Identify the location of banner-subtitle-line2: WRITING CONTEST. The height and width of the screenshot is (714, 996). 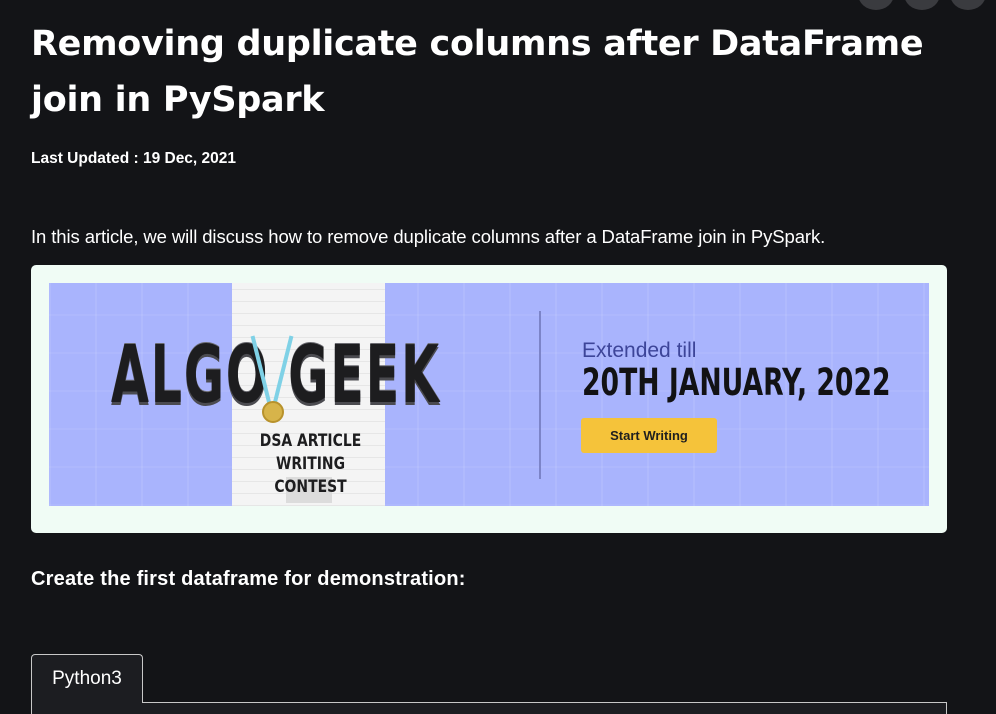
(310, 475).